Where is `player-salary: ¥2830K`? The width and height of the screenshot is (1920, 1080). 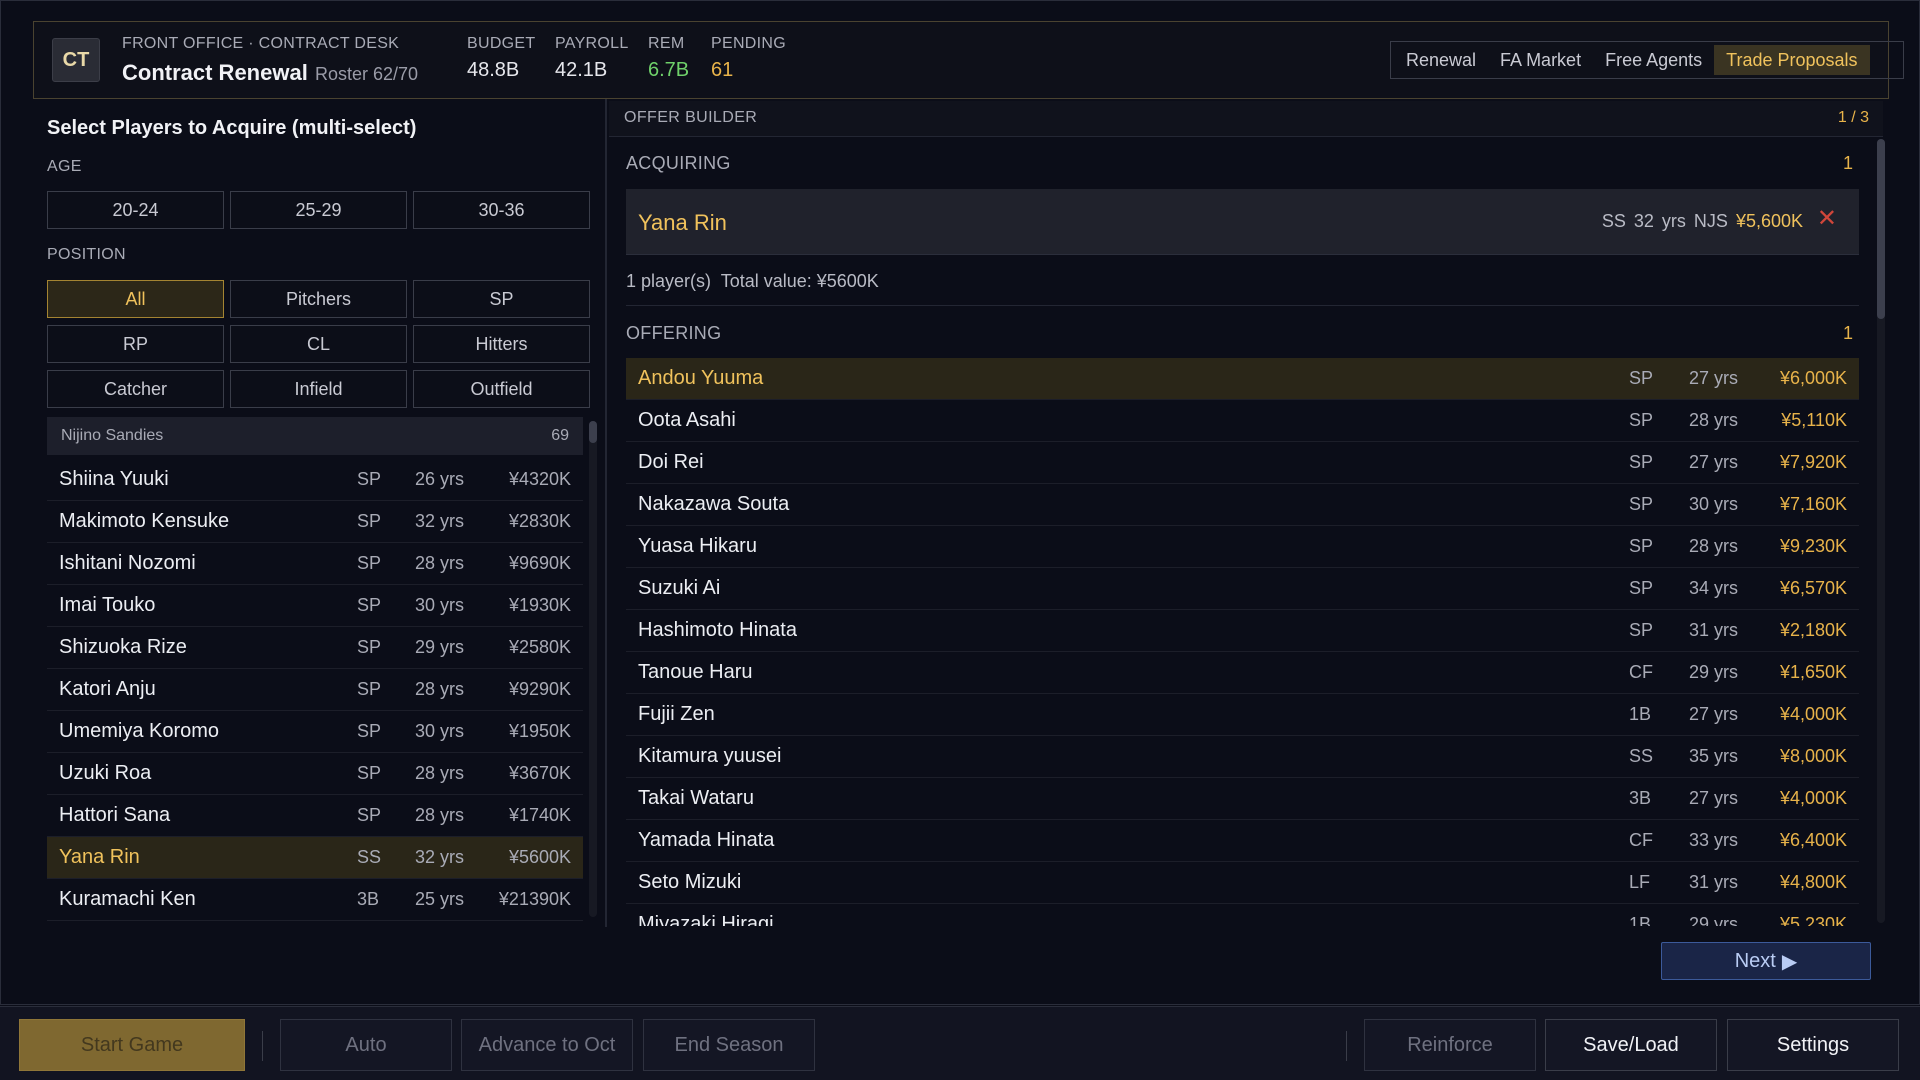
player-salary: ¥2830K is located at coordinates (539, 521).